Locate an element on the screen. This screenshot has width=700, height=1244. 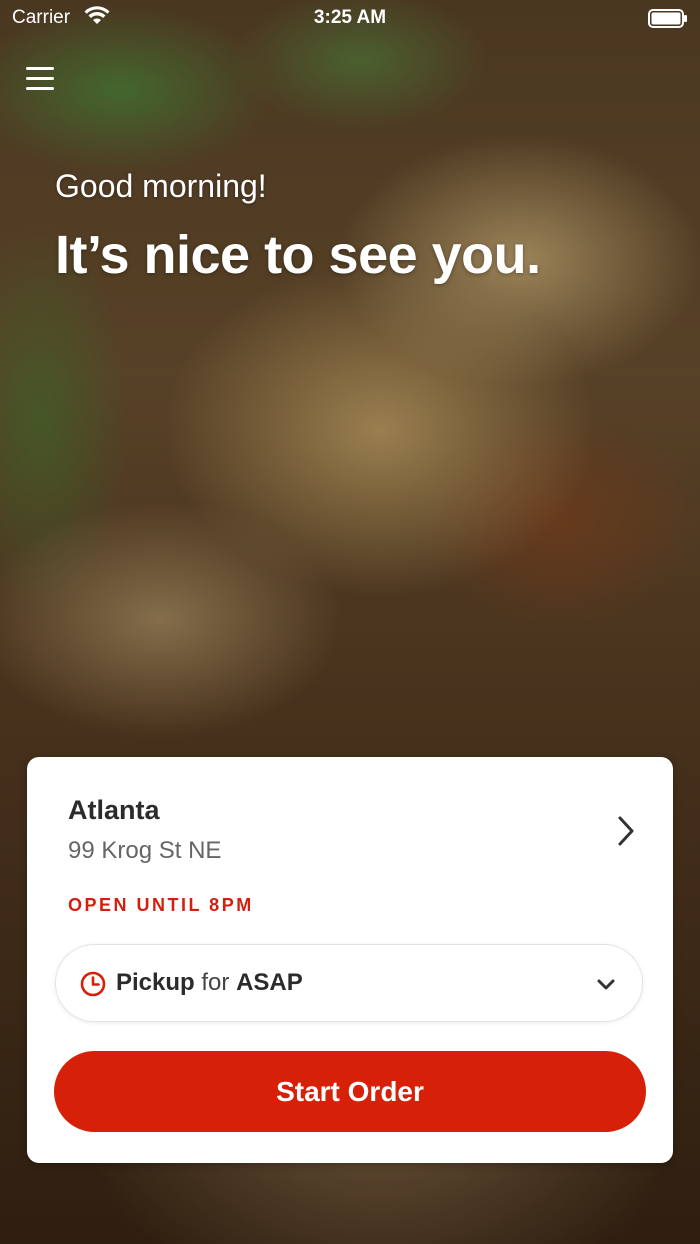
hamburger-menu-icon is located at coordinates (41, 79).